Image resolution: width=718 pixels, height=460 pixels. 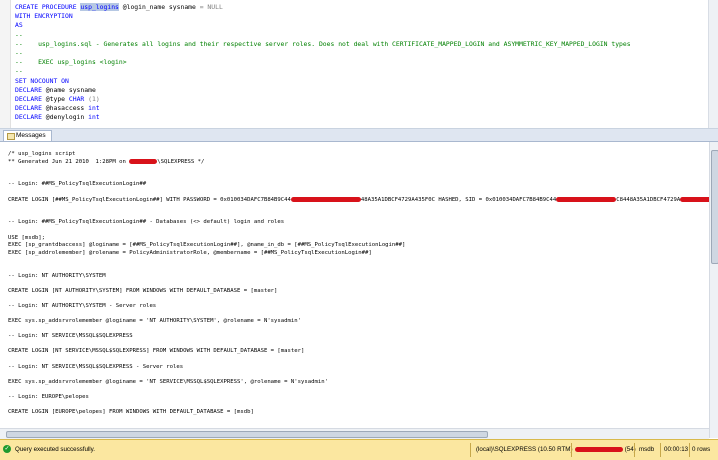 What do you see at coordinates (42, 80) in the screenshot?
I see `code-token: SET NOCOUNT ON` at bounding box center [42, 80].